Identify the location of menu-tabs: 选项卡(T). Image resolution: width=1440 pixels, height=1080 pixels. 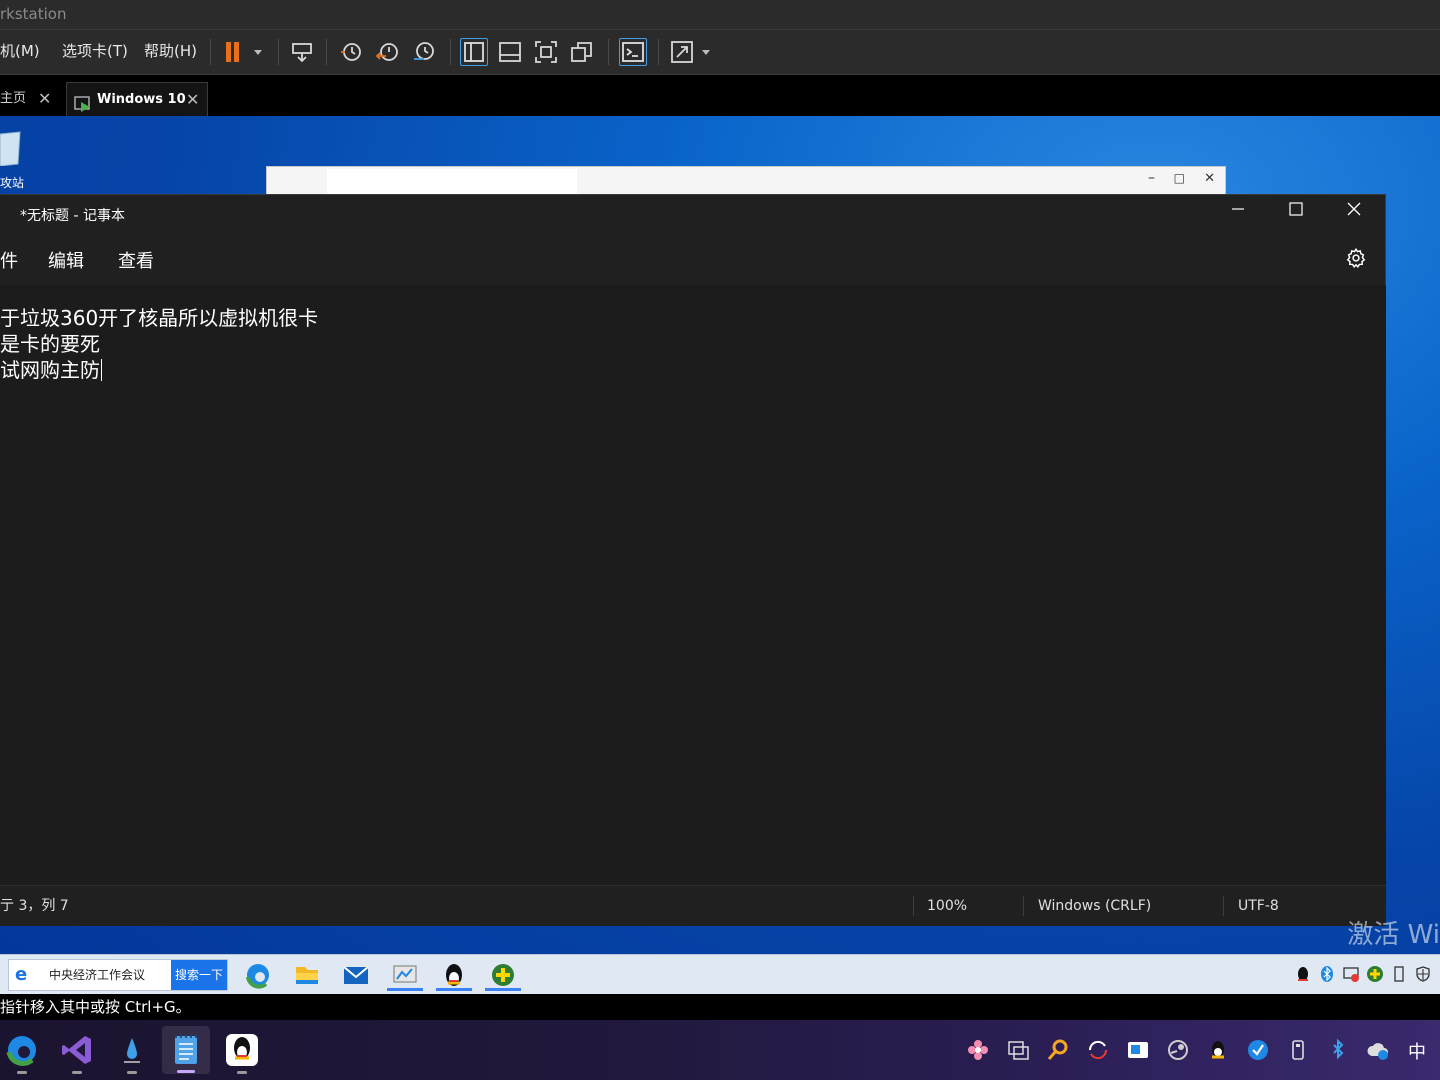
(95, 52).